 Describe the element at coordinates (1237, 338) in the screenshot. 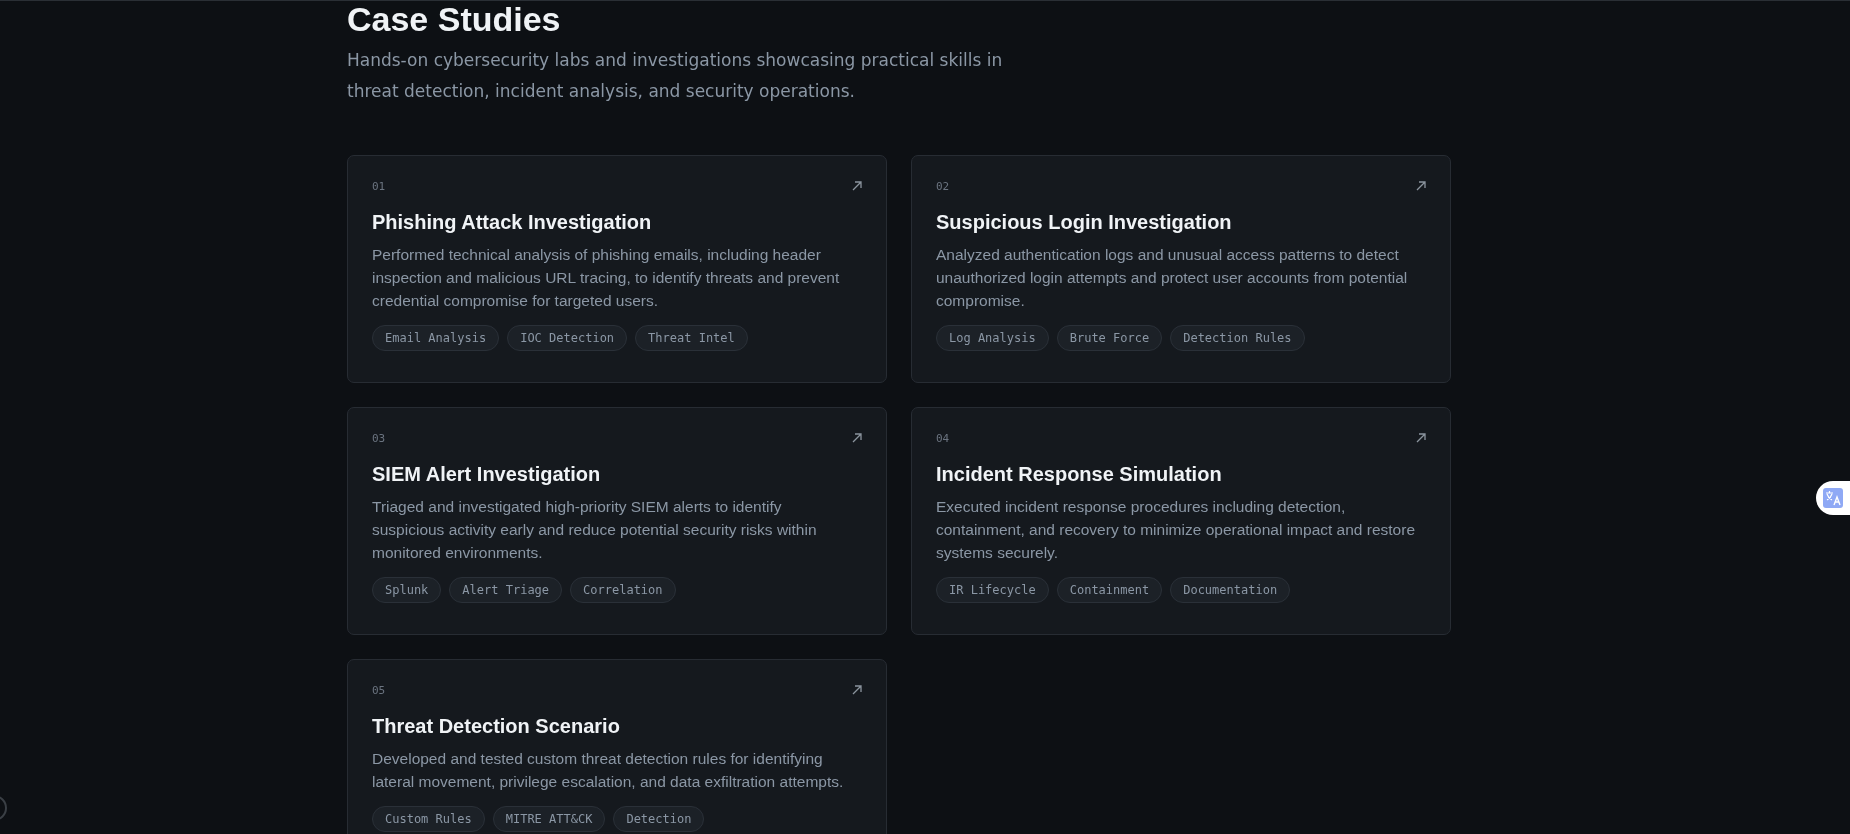

I see `tag: Detection Rules` at that location.